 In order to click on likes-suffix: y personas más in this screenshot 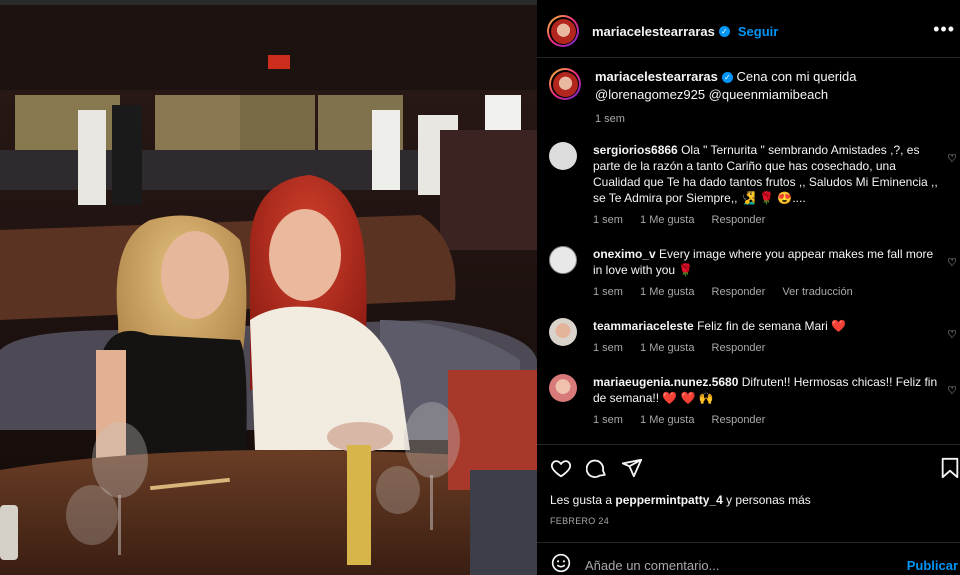, I will do `click(766, 500)`.